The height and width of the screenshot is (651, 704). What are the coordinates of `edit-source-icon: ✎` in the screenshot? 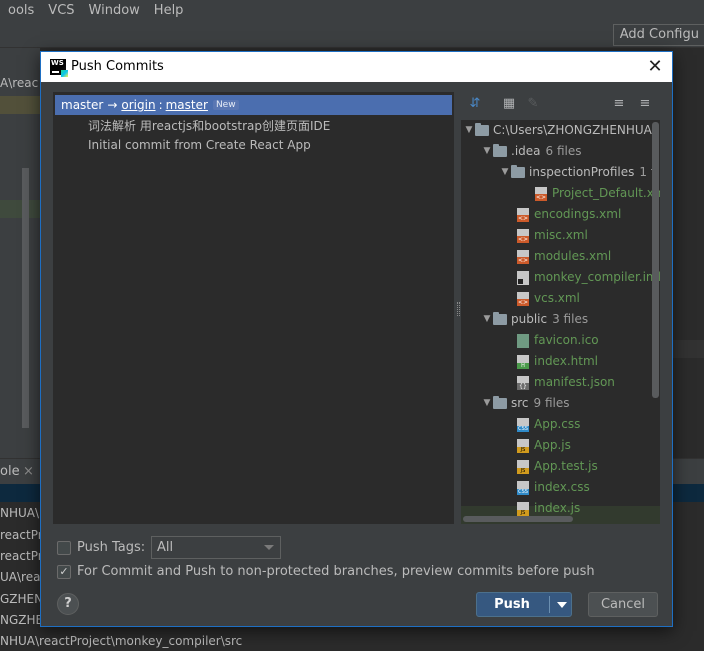 It's located at (533, 104).